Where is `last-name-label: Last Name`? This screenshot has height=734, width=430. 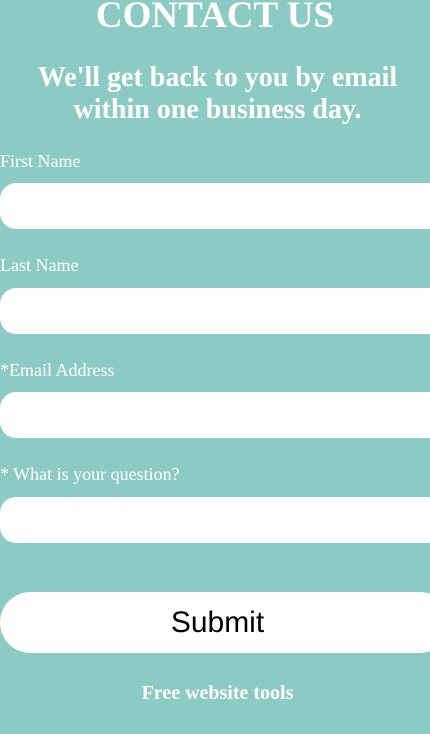
last-name-label: Last Name is located at coordinates (39, 265).